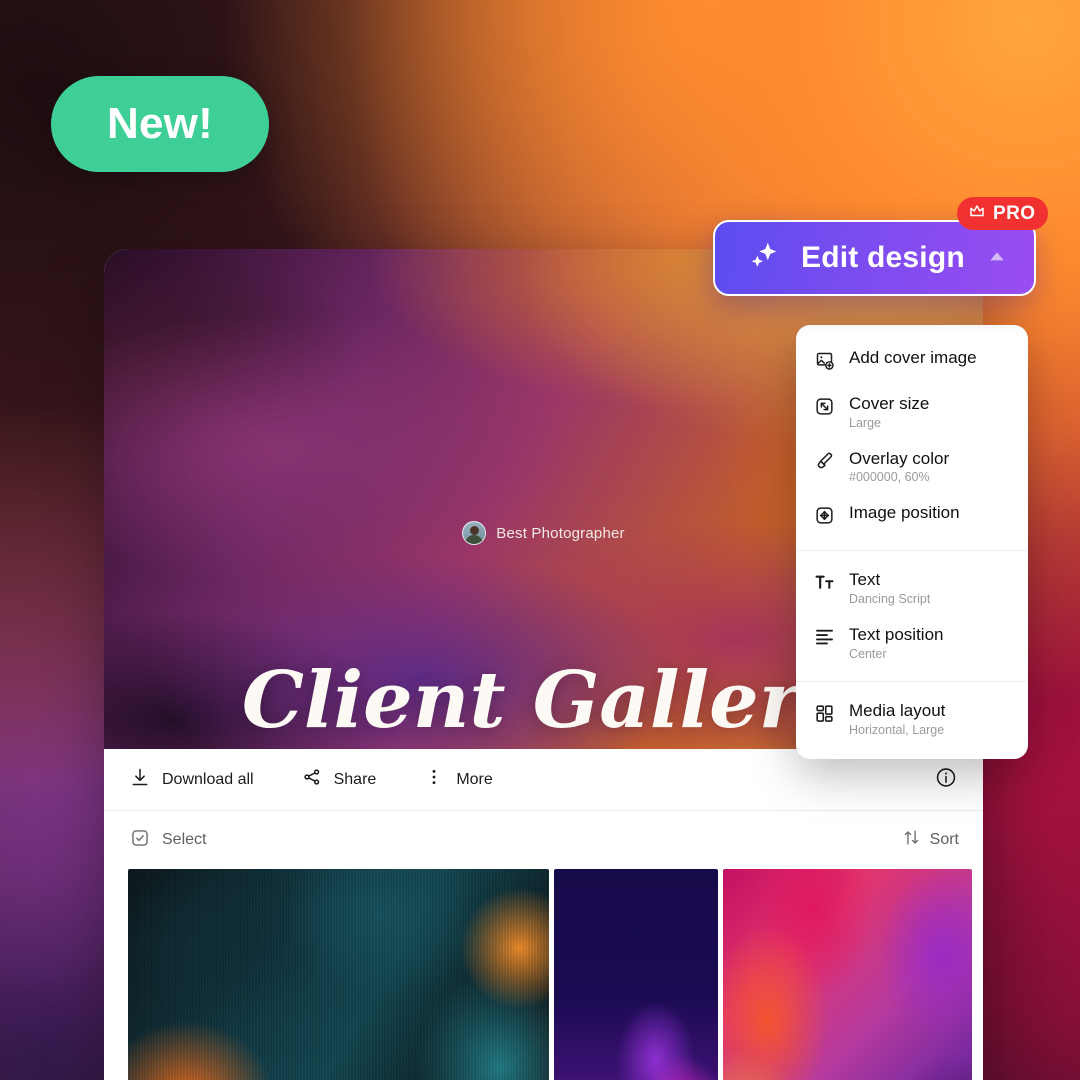  Describe the element at coordinates (543, 840) in the screenshot. I see `select-row: Select Sort` at that location.